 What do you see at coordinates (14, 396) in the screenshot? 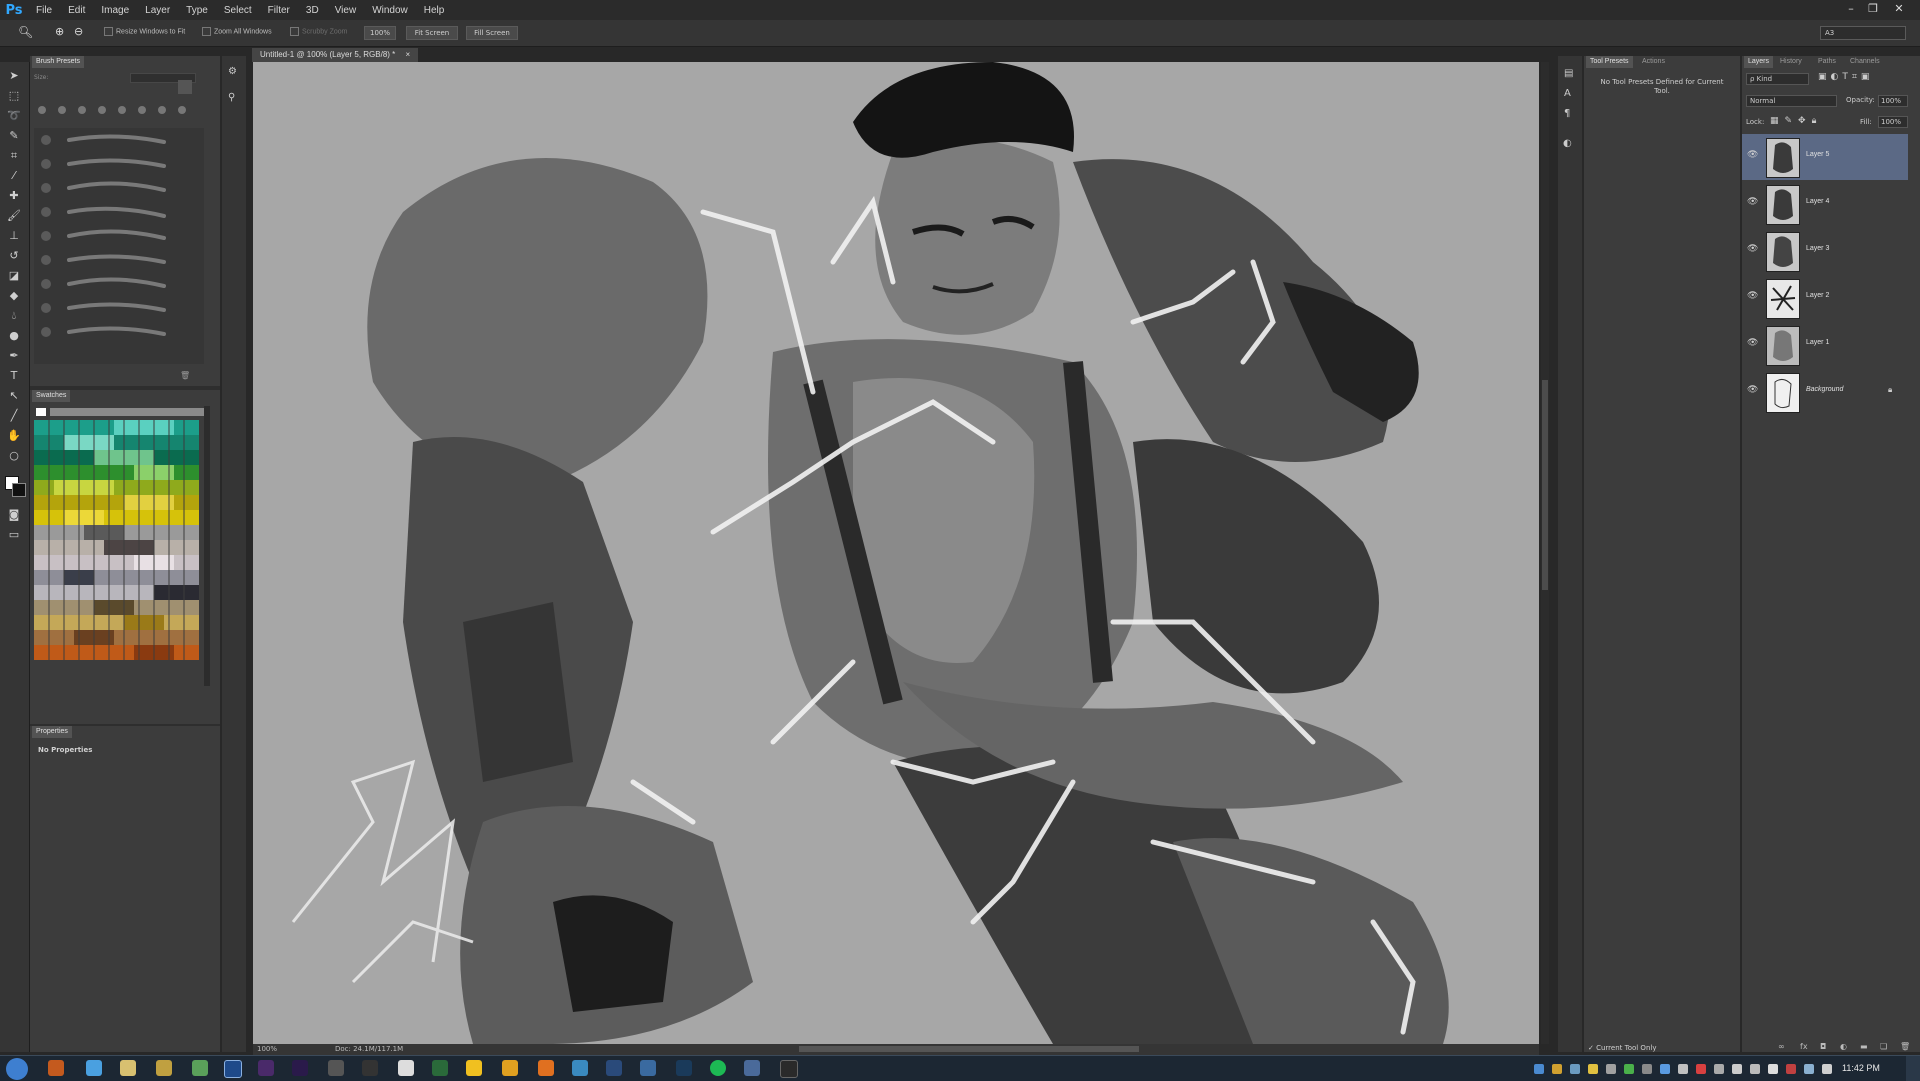
I see `path-select-icon: ↖` at bounding box center [14, 396].